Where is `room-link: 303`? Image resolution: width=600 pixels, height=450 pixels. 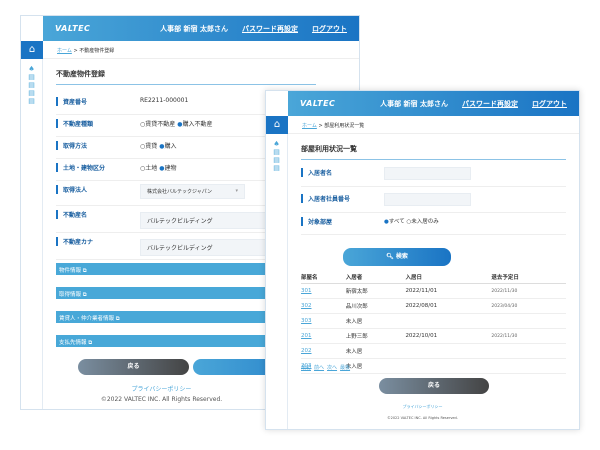 room-link: 303 is located at coordinates (323, 321).